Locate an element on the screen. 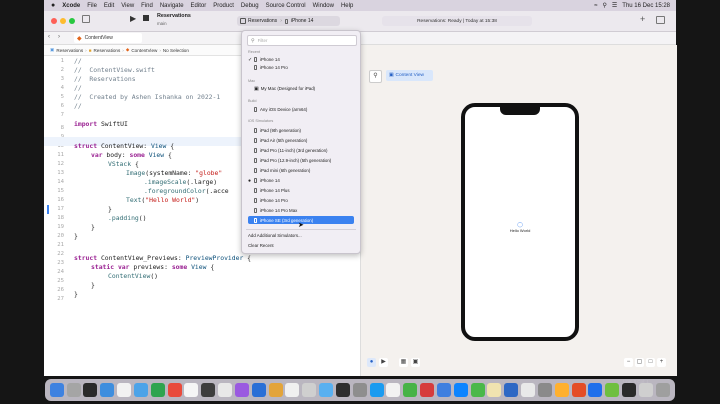  menu-file: File is located at coordinates (92, 6).